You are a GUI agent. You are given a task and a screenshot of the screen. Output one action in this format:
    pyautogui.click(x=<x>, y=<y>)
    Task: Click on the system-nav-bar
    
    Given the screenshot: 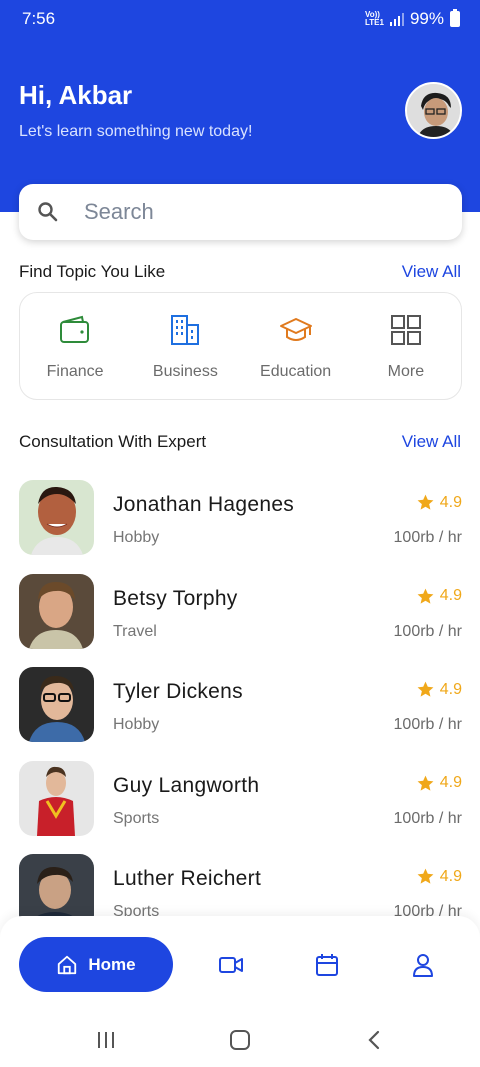 What is the action you would take?
    pyautogui.click(x=240, y=1039)
    